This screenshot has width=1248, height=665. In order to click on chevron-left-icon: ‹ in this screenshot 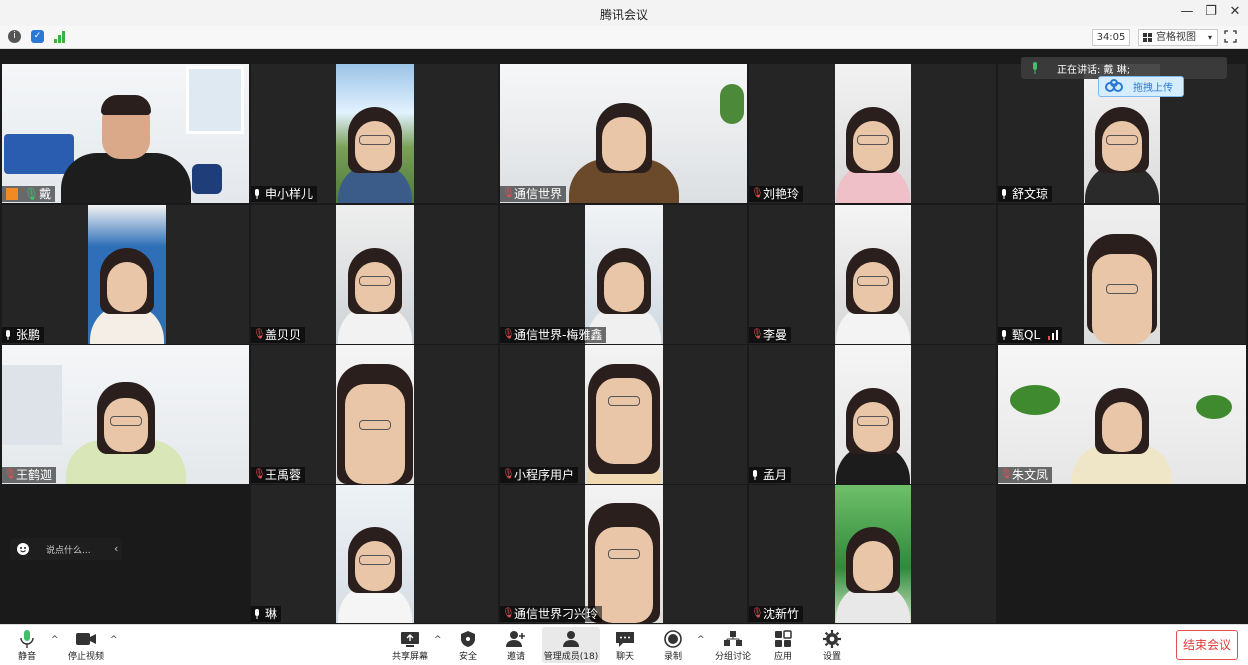, I will do `click(116, 548)`.